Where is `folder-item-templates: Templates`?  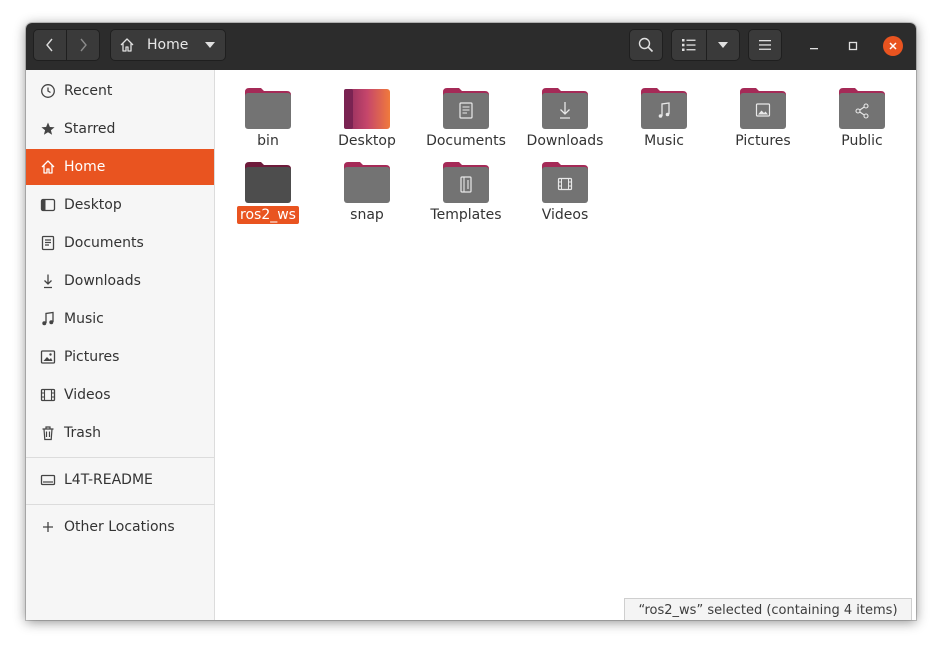
folder-item-templates: Templates is located at coordinates (466, 187).